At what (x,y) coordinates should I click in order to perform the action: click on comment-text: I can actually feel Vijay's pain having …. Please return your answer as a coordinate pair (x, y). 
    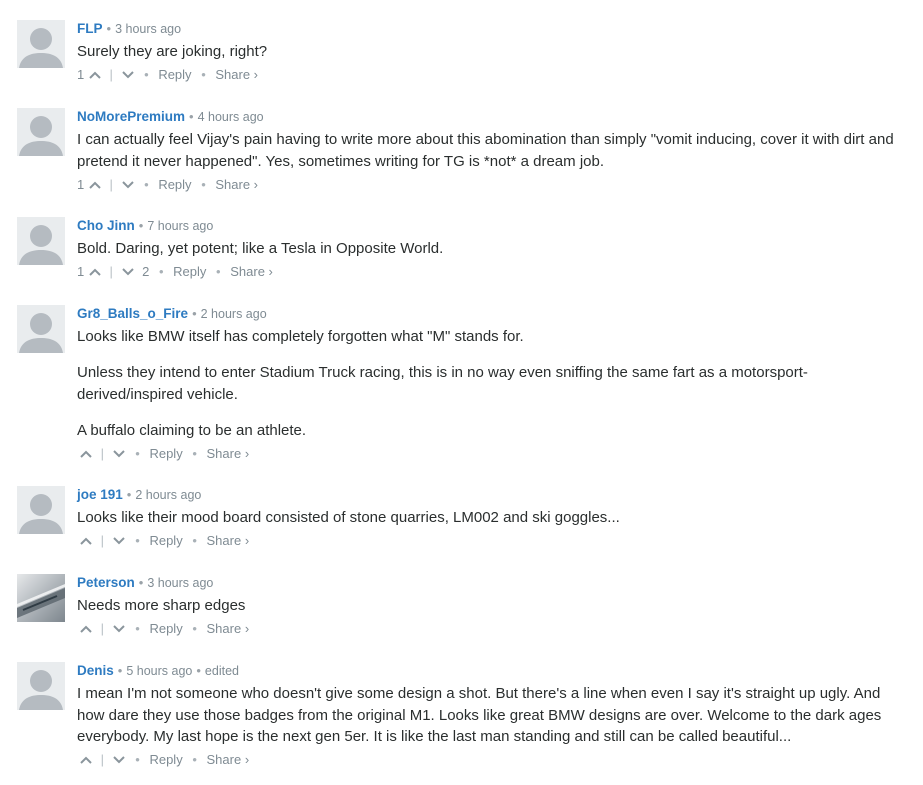
    Looking at the image, I should click on (485, 150).